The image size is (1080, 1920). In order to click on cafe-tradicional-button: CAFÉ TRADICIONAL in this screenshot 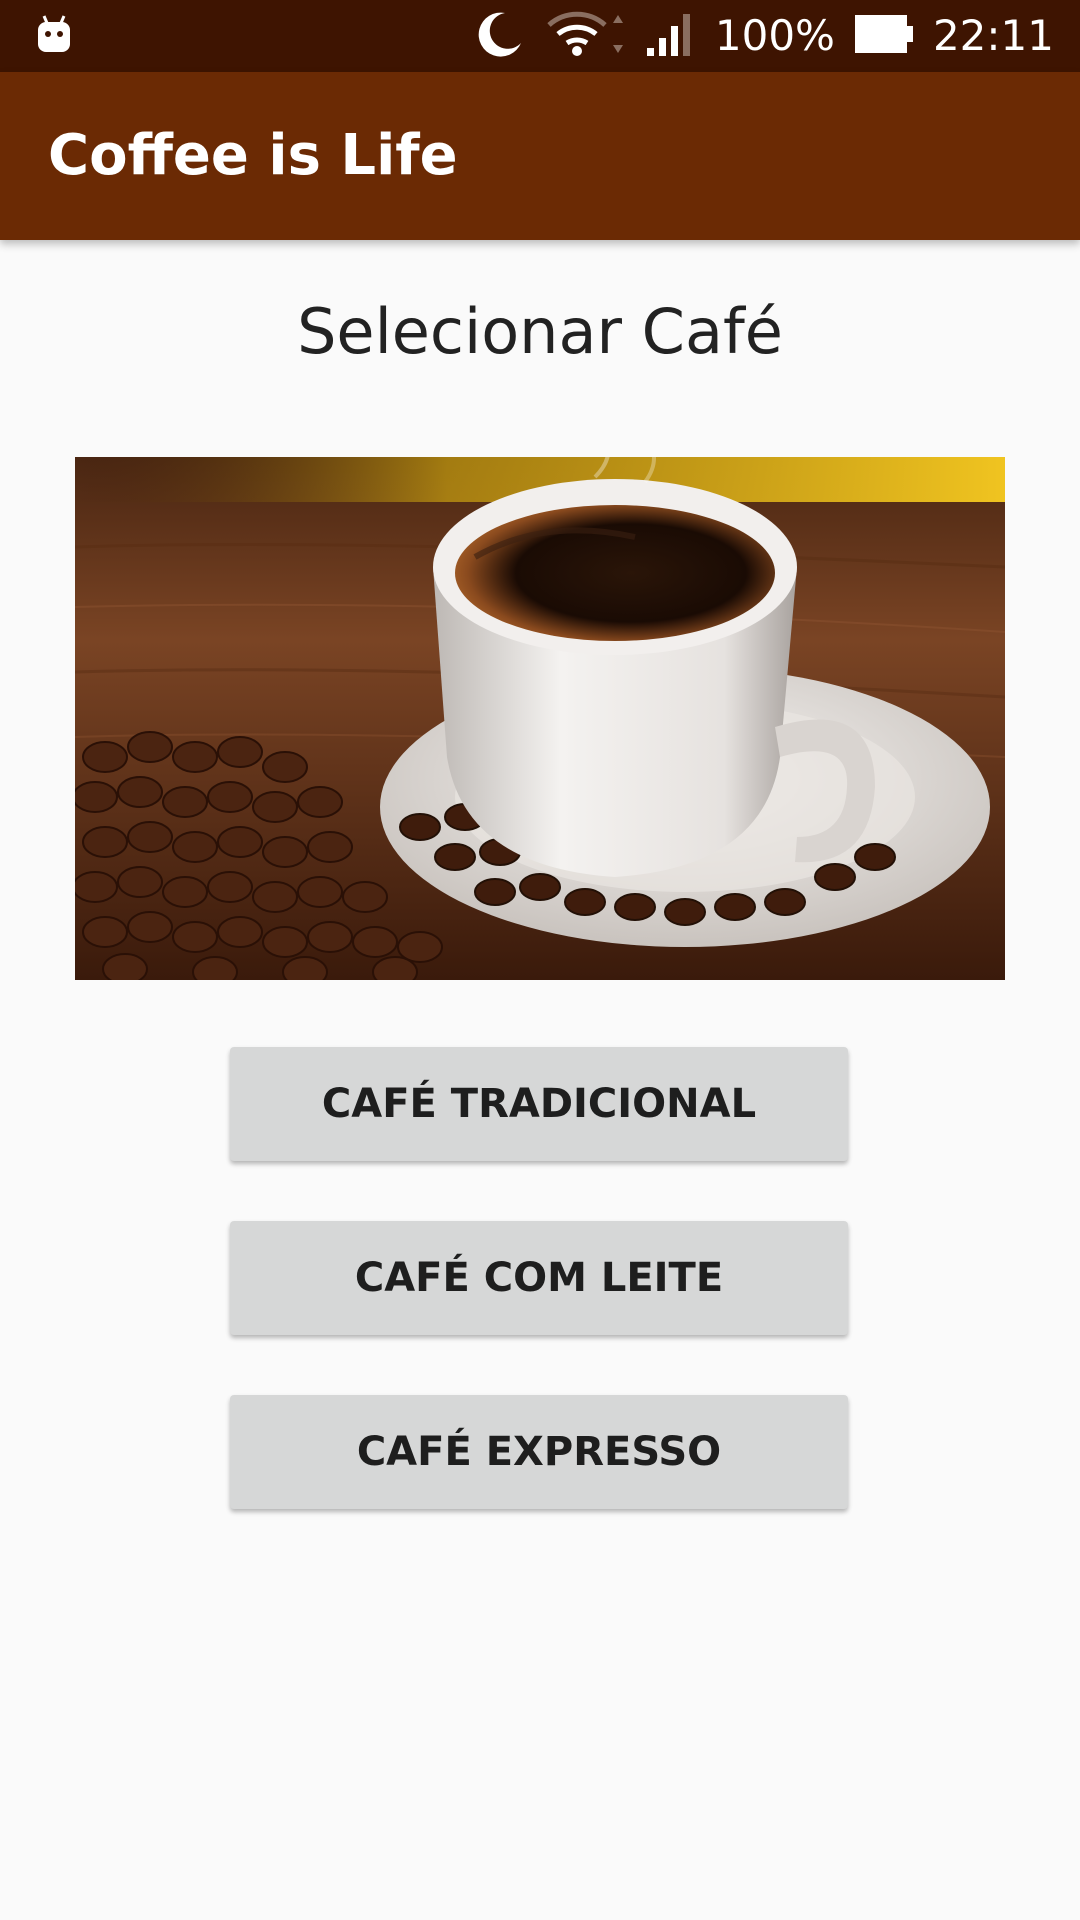, I will do `click(539, 1104)`.